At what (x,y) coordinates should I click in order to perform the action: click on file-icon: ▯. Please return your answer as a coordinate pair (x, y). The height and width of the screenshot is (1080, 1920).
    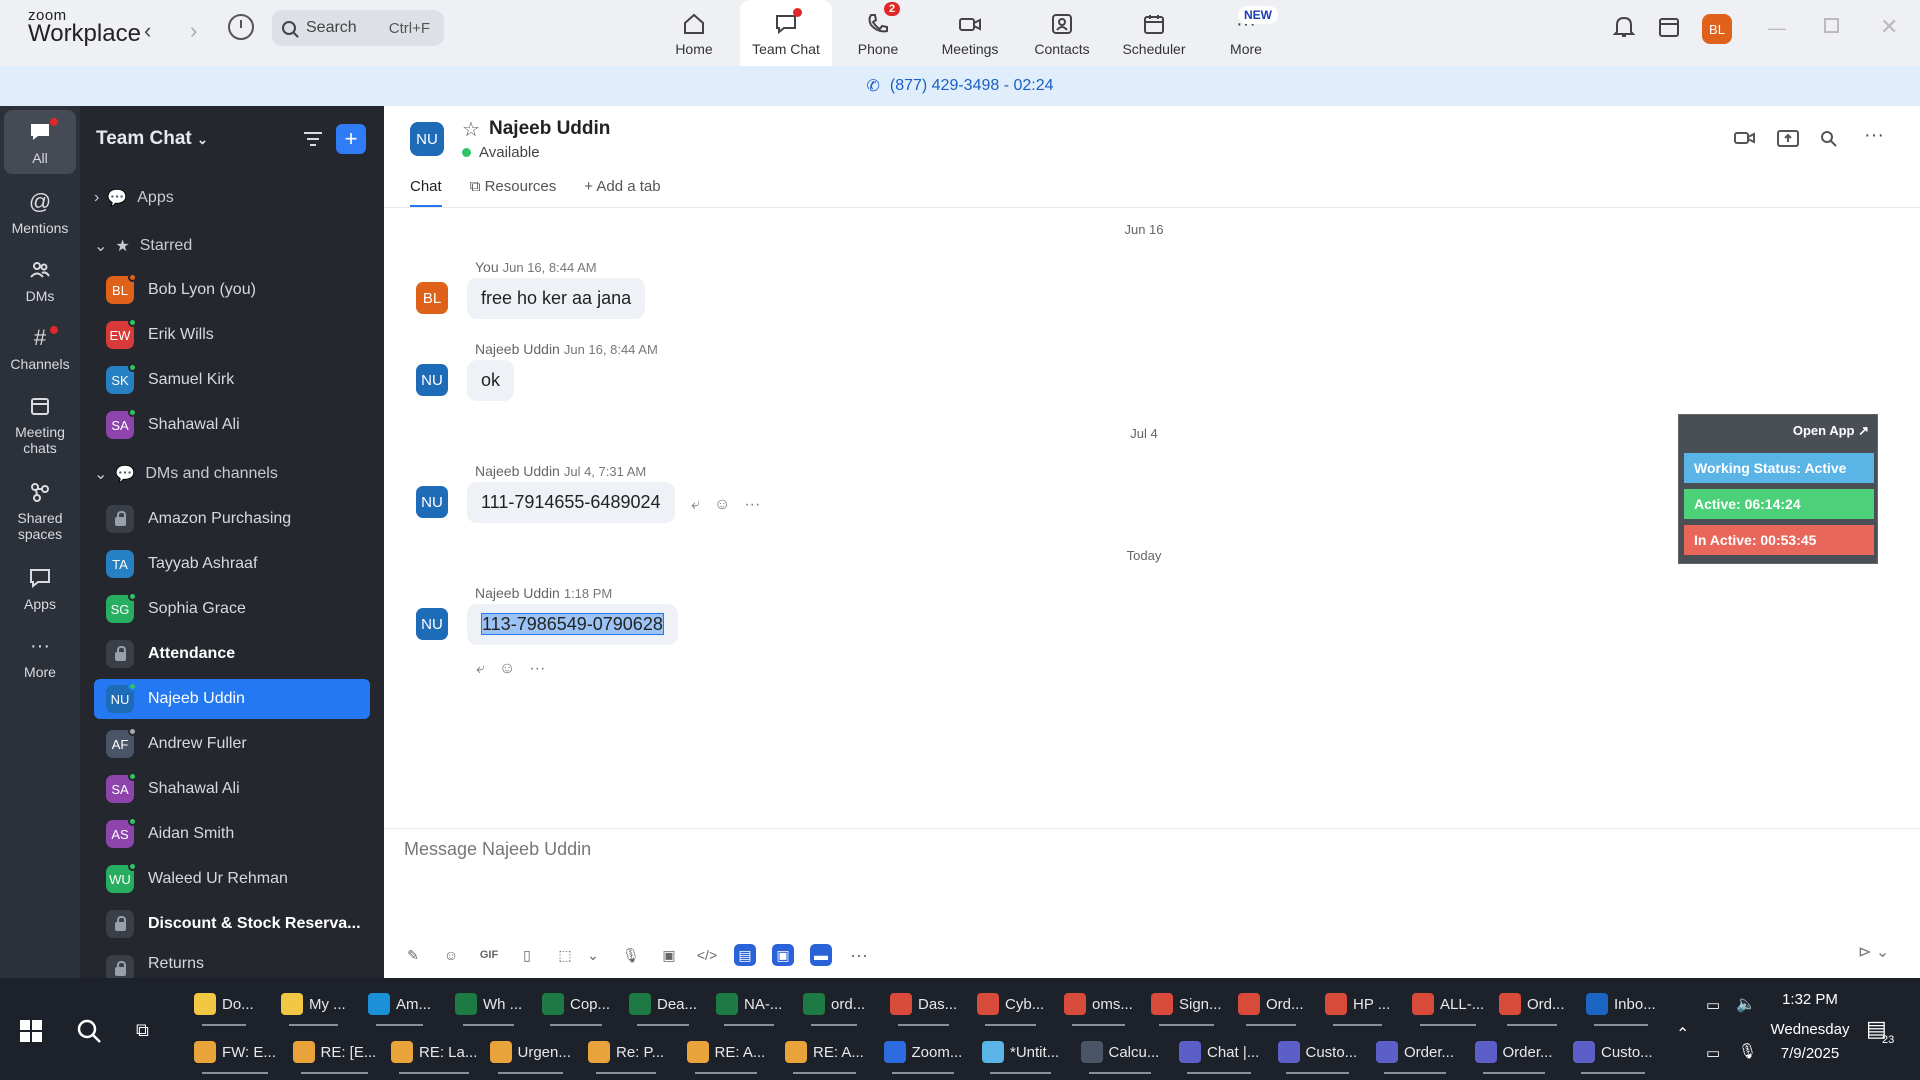
    Looking at the image, I should click on (527, 955).